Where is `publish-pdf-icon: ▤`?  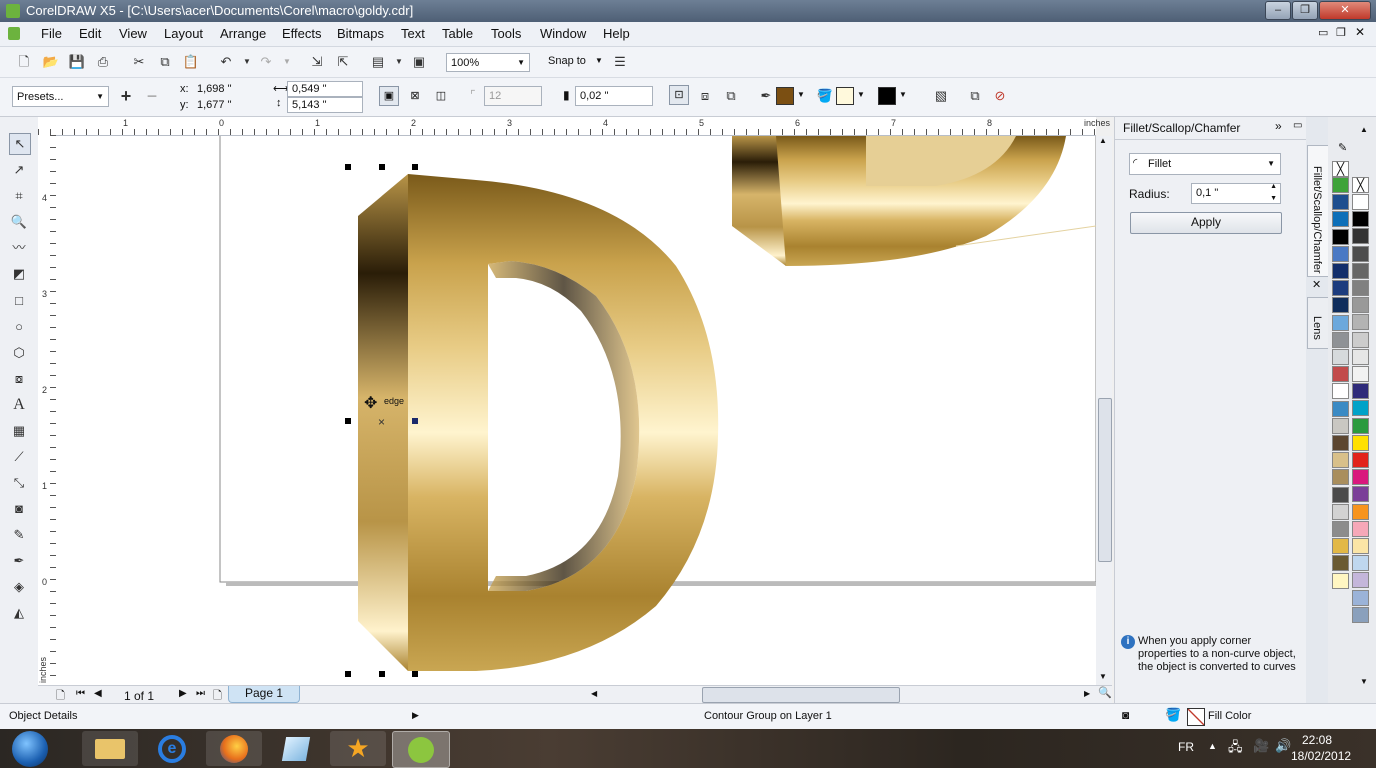 publish-pdf-icon: ▤ is located at coordinates (378, 62).